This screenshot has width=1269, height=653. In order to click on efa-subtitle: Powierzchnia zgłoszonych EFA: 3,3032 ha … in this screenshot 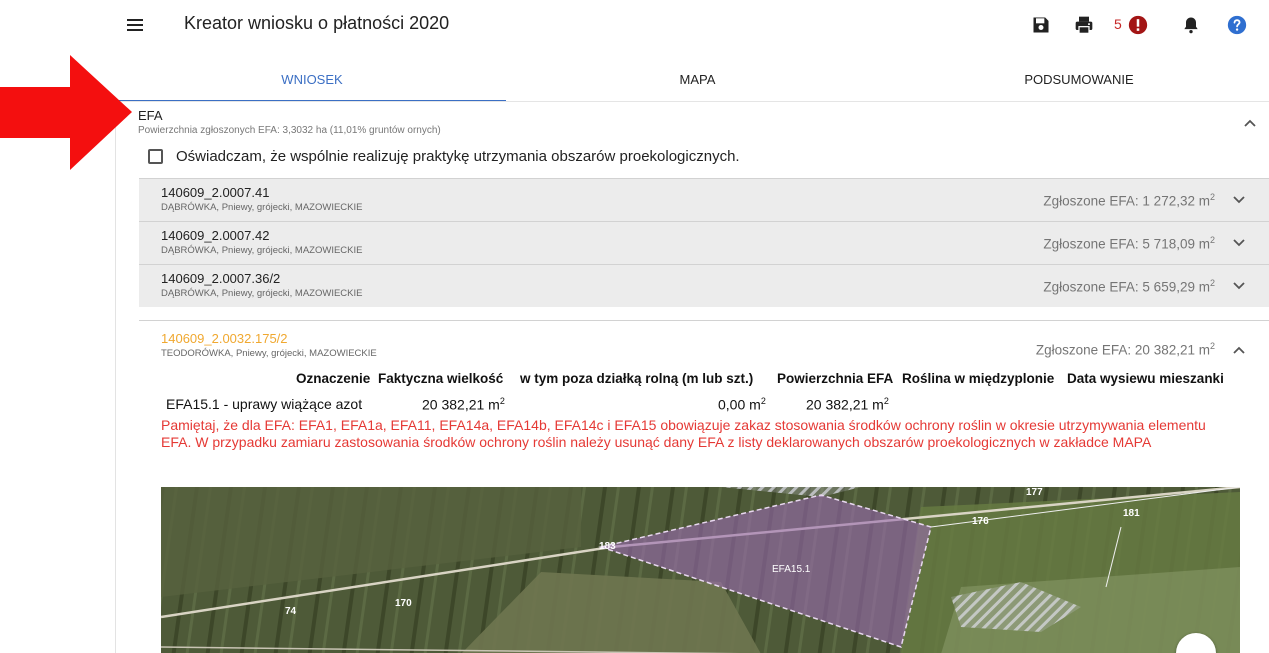, I will do `click(289, 130)`.